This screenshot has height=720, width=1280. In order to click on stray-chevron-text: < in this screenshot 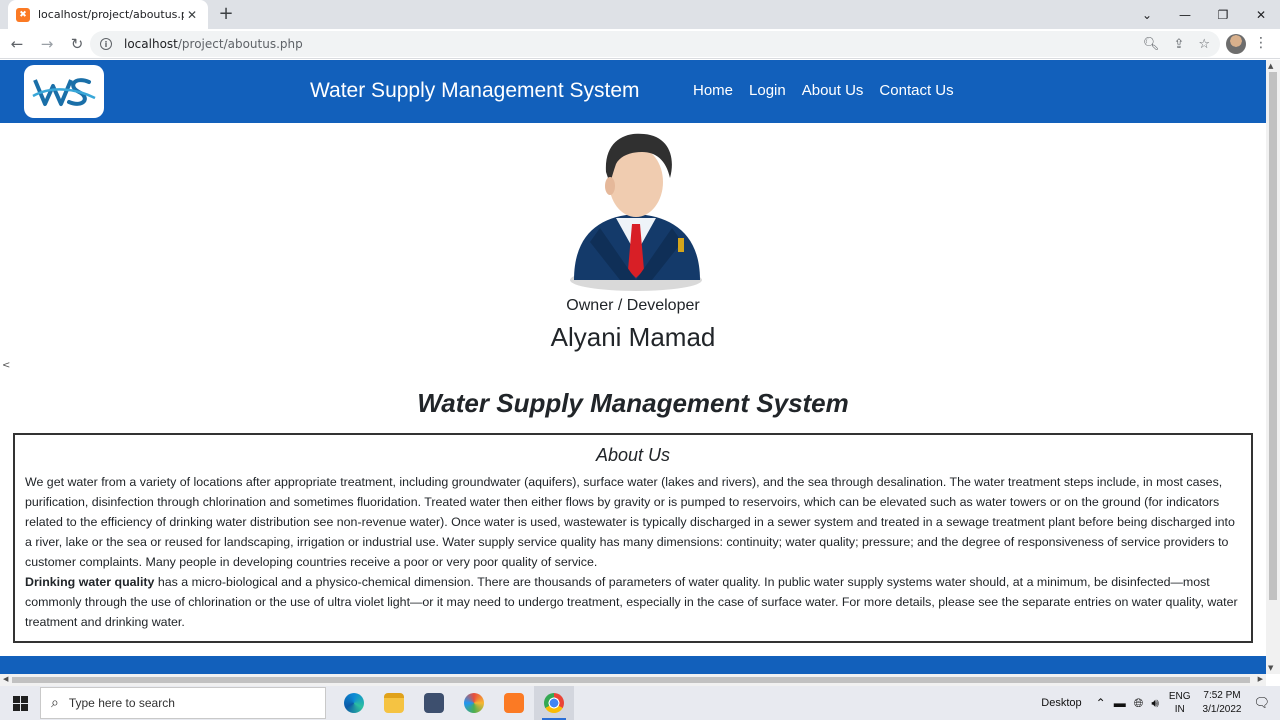, I will do `click(6, 365)`.